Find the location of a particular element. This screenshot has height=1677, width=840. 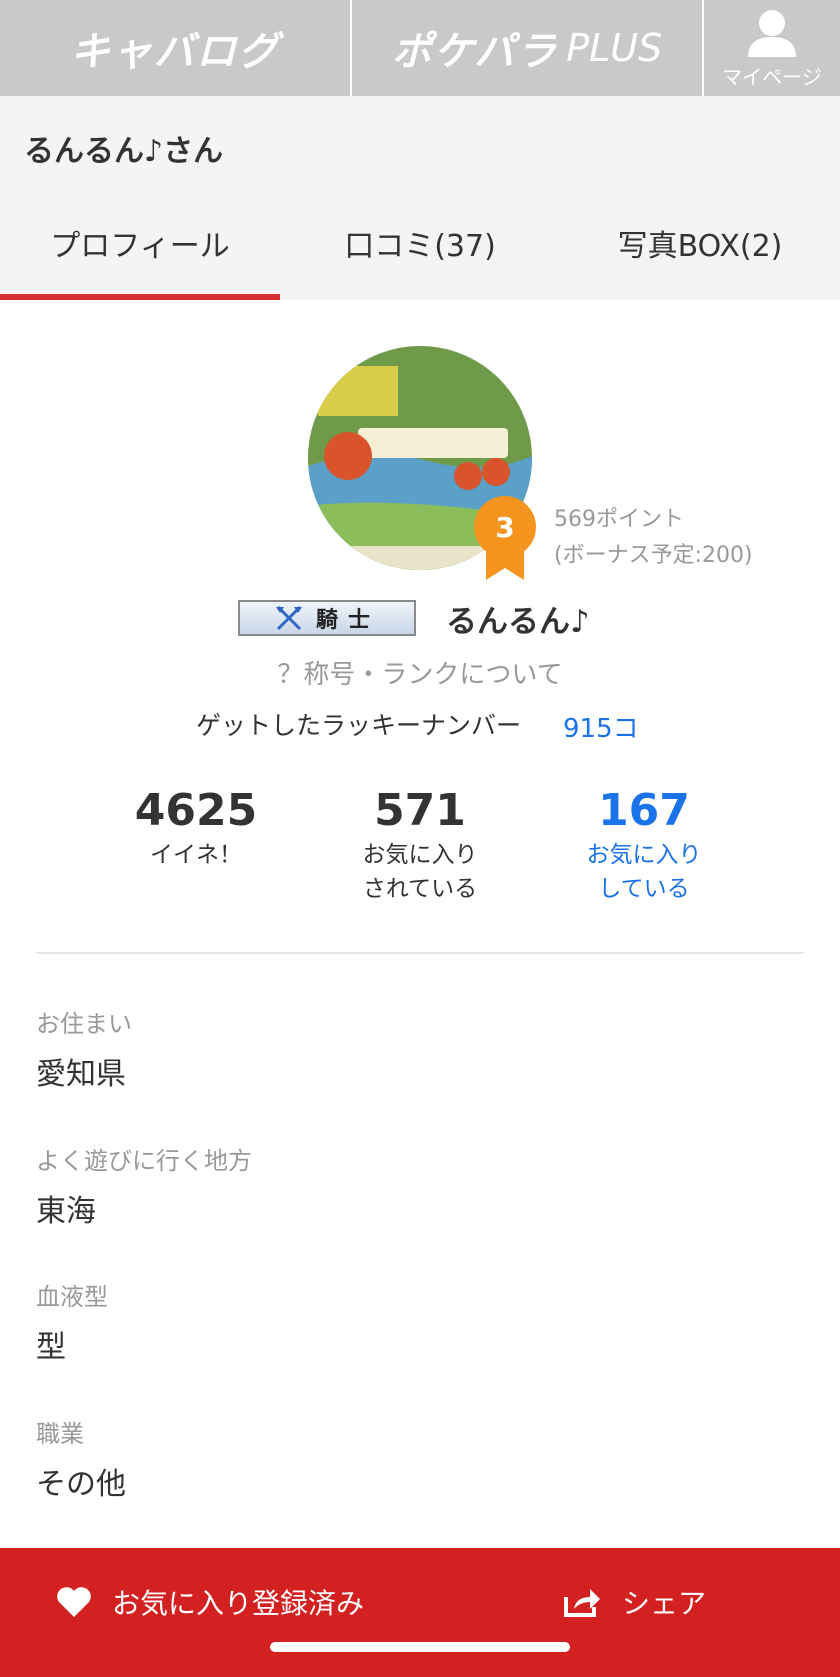

favorite-button: お気に入り登録済み is located at coordinates (210, 1602).